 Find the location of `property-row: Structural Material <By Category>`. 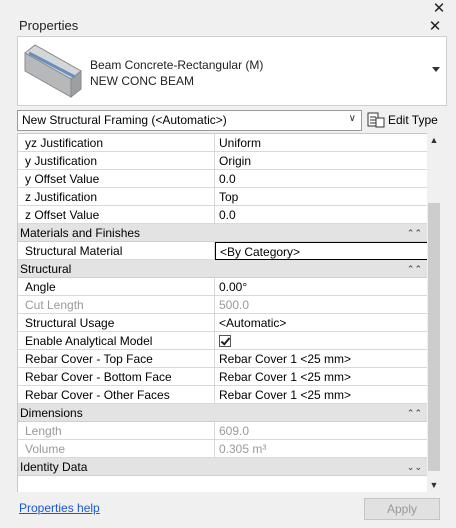

property-row: Structural Material <By Category> is located at coordinates (222, 251).